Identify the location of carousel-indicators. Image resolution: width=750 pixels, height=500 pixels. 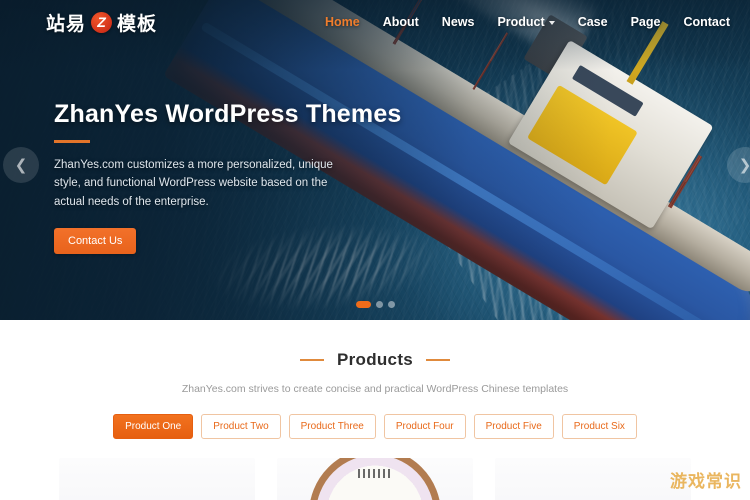
(375, 304).